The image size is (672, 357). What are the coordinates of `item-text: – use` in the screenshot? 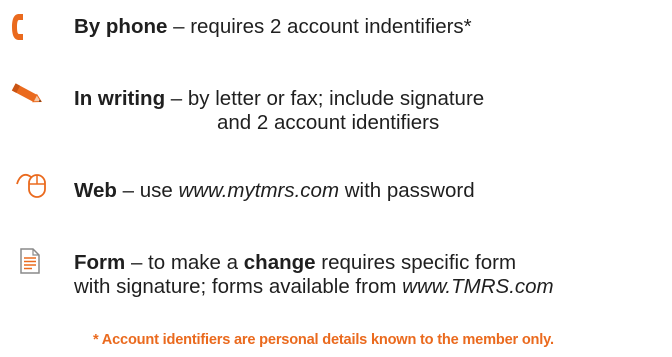 It's located at (147, 190).